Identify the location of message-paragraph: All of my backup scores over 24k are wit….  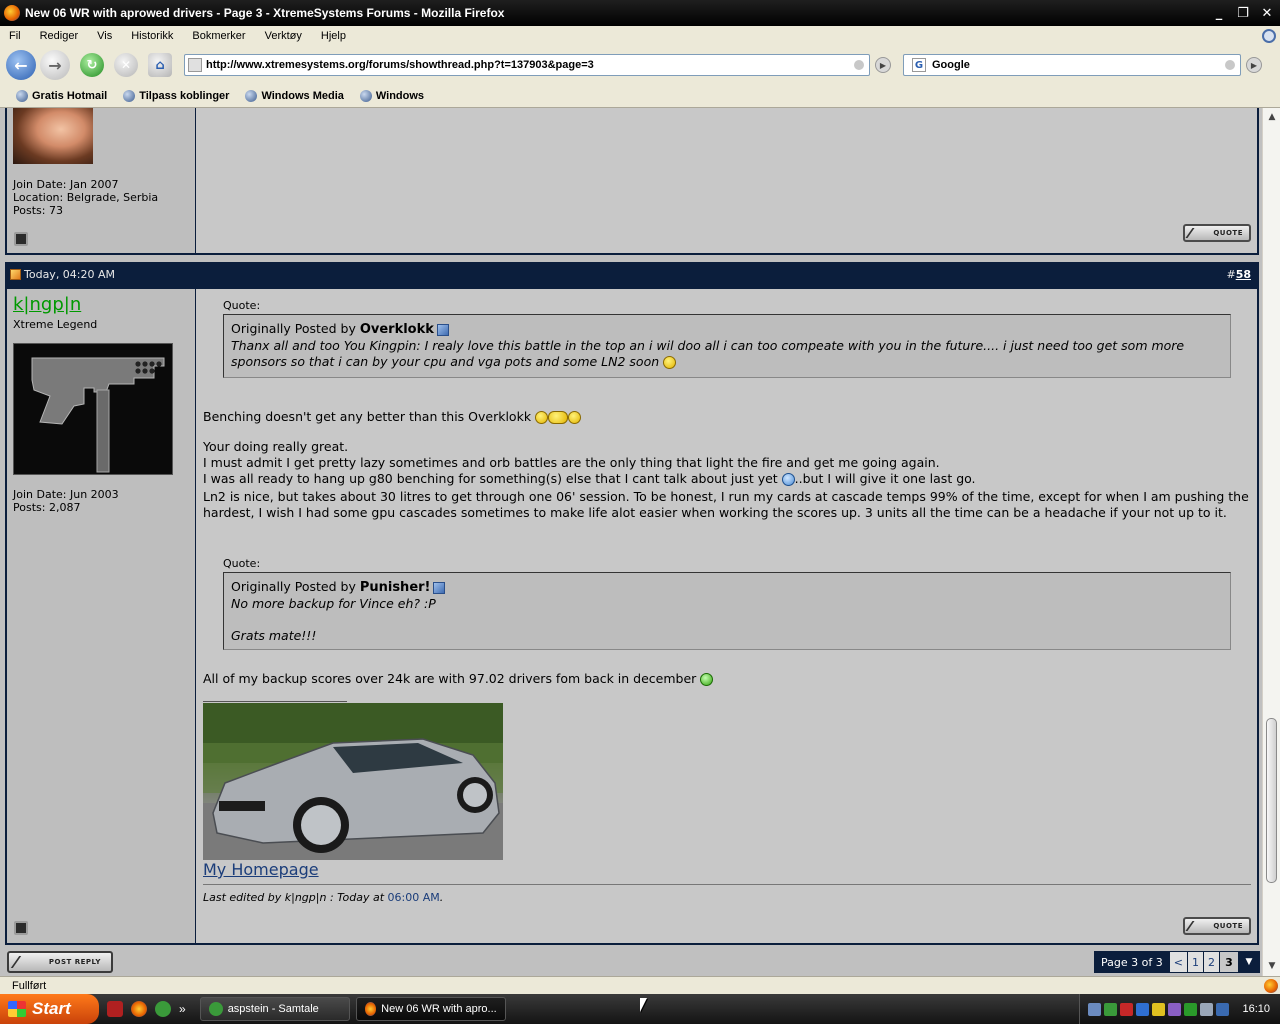
(727, 679).